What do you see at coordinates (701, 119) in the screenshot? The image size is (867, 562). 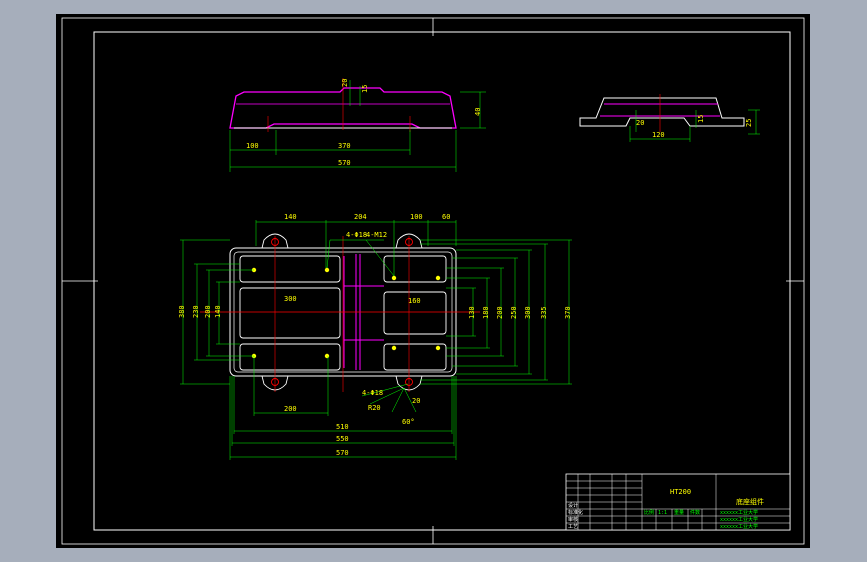 I see `side-dim-mid: 15` at bounding box center [701, 119].